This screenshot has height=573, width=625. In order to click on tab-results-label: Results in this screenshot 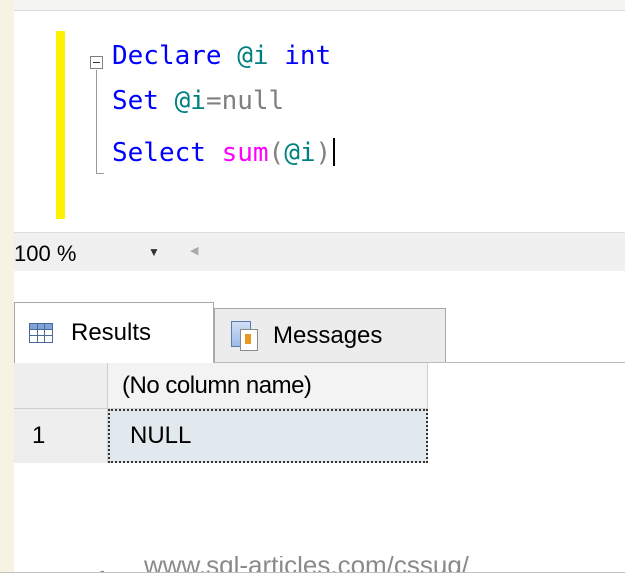, I will do `click(111, 332)`.